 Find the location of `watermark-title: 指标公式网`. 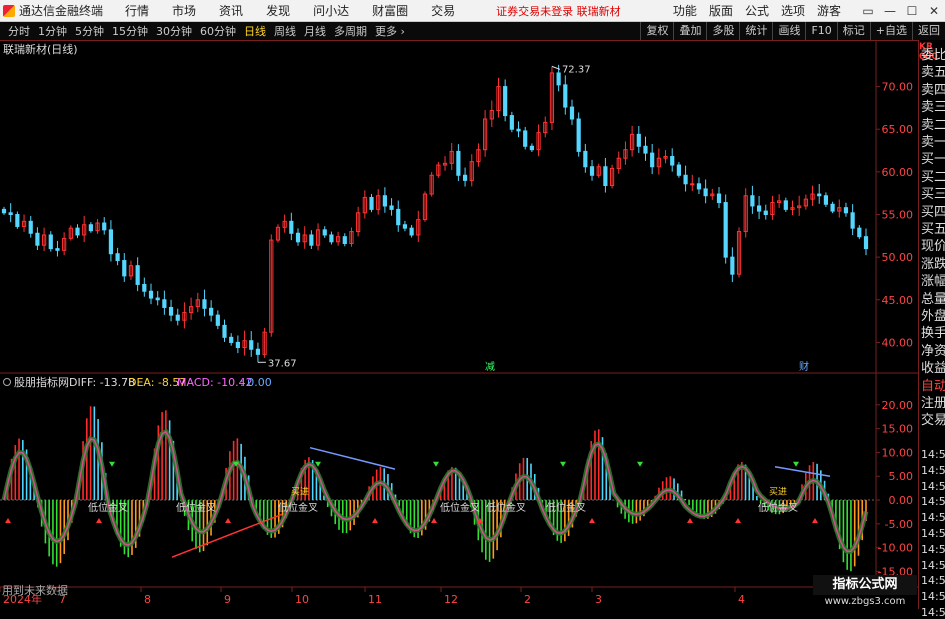

watermark-title: 指标公式网 is located at coordinates (865, 585).